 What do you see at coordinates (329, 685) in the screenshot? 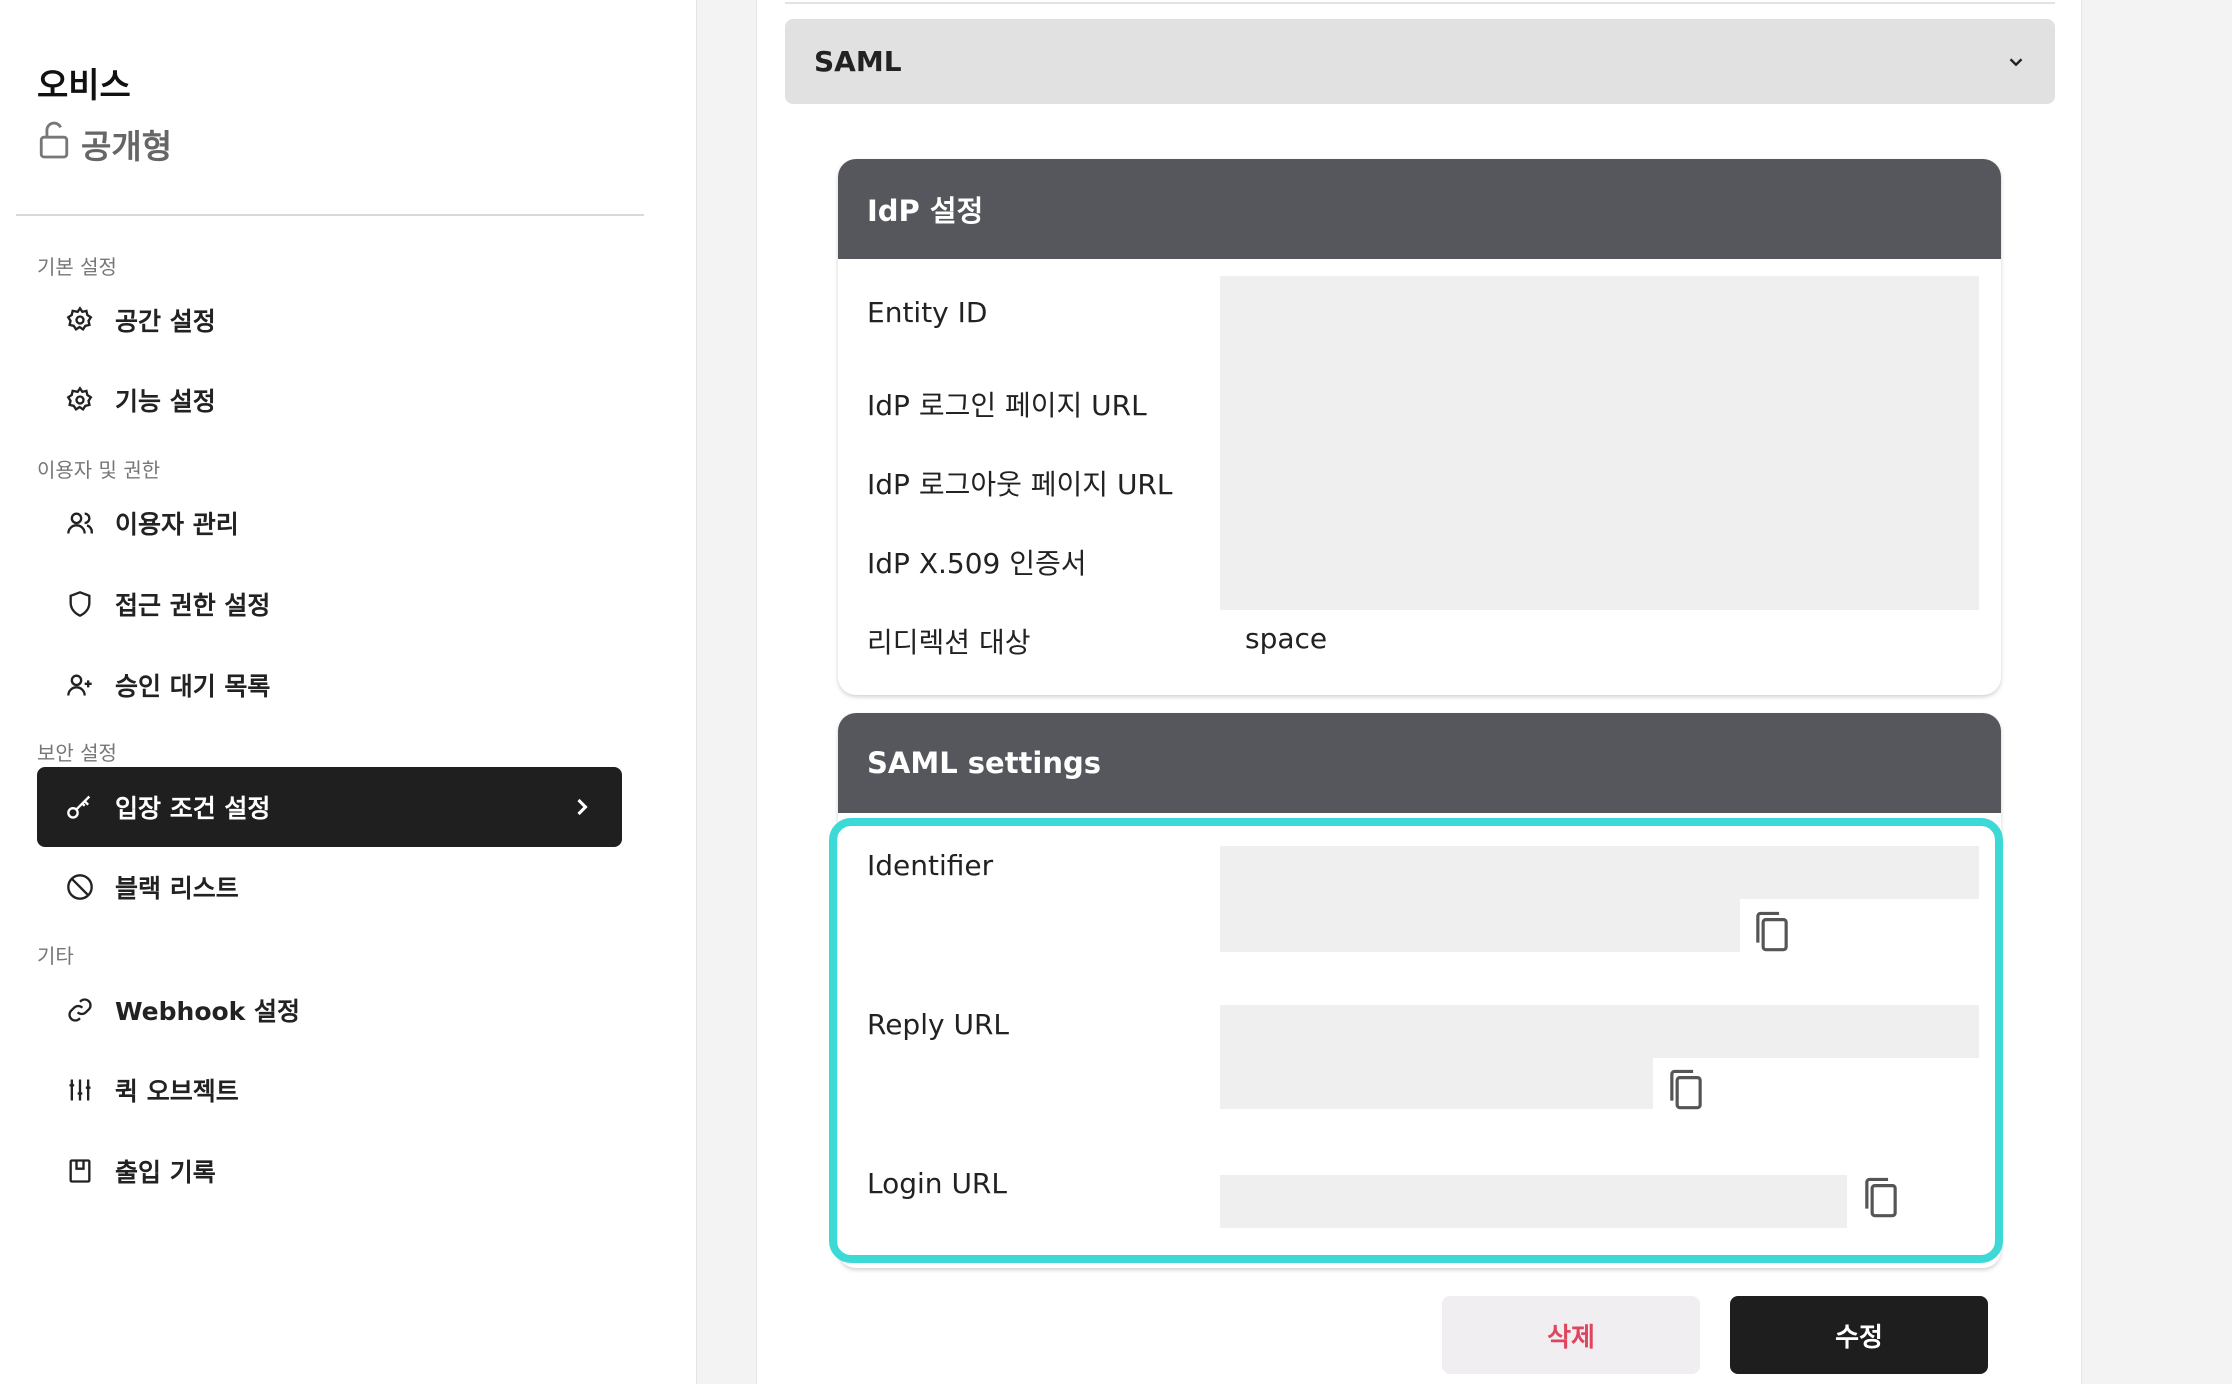
I see `sidebar-item-pending-approvals: 승인 대기 목록` at bounding box center [329, 685].